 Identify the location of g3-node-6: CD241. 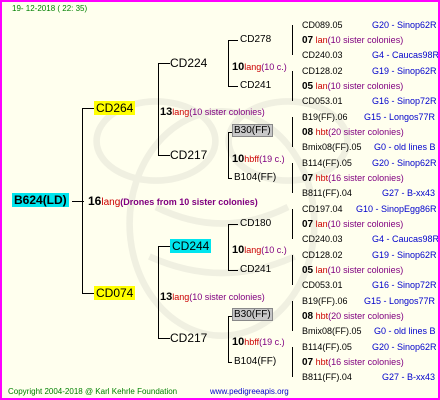
(255, 270).